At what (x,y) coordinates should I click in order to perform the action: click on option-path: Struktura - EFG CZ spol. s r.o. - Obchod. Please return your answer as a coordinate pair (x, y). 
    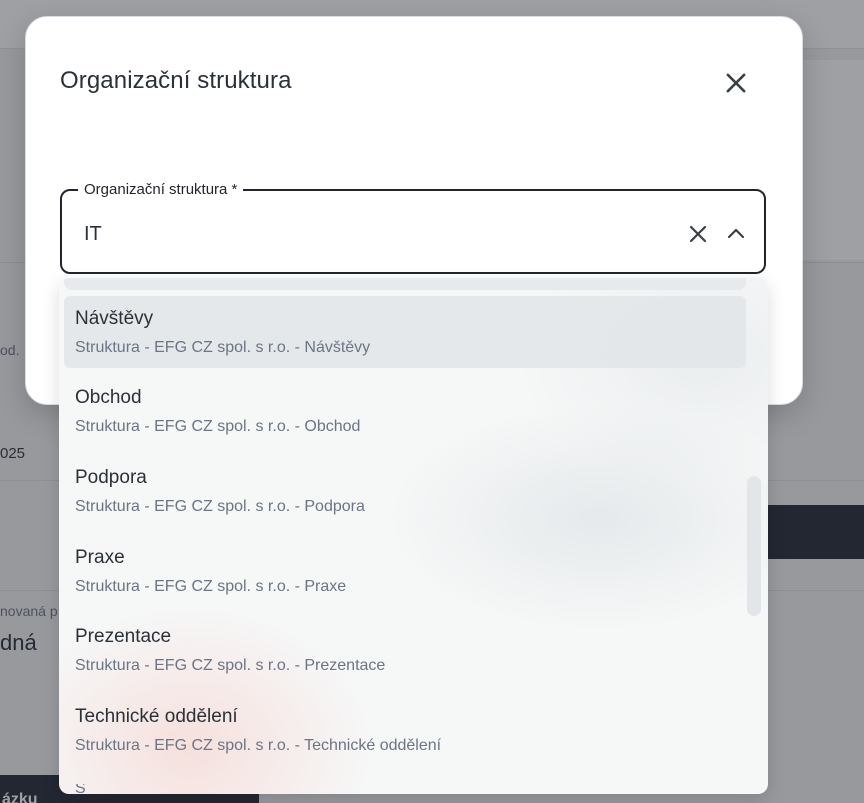
    Looking at the image, I should click on (218, 426).